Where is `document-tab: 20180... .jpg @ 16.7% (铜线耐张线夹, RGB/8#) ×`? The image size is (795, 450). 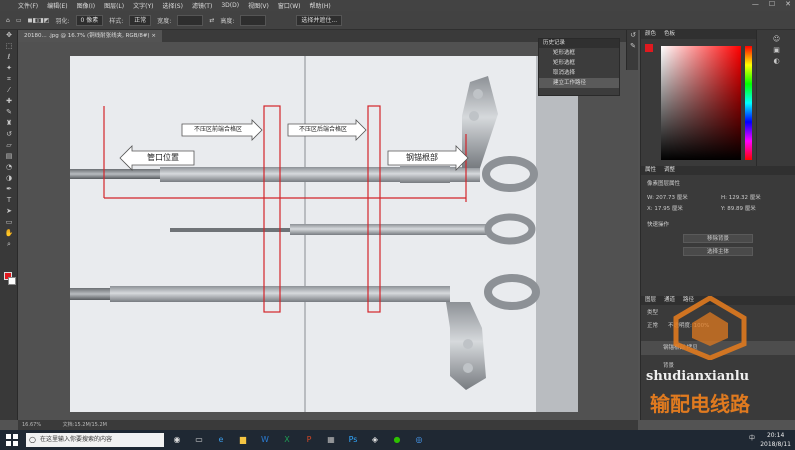
document-tab: 20180... .jpg @ 16.7% (铜线耐张线夹, RGB/8#) × is located at coordinates (90, 36).